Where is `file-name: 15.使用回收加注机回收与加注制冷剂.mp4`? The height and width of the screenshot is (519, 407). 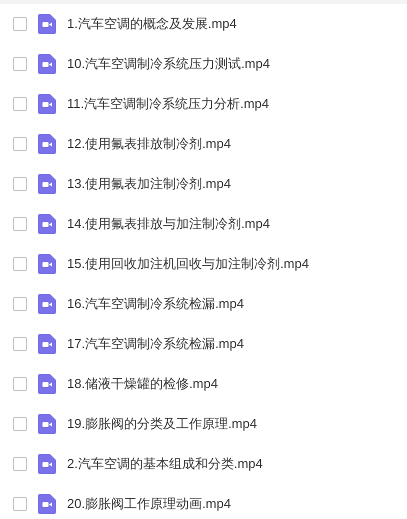 file-name: 15.使用回收加注机回收与加注制冷剂.mp4 is located at coordinates (188, 264).